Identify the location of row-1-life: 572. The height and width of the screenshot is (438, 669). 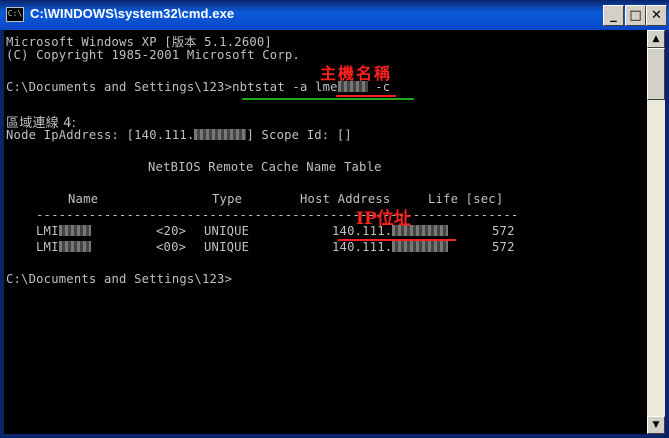
(503, 231).